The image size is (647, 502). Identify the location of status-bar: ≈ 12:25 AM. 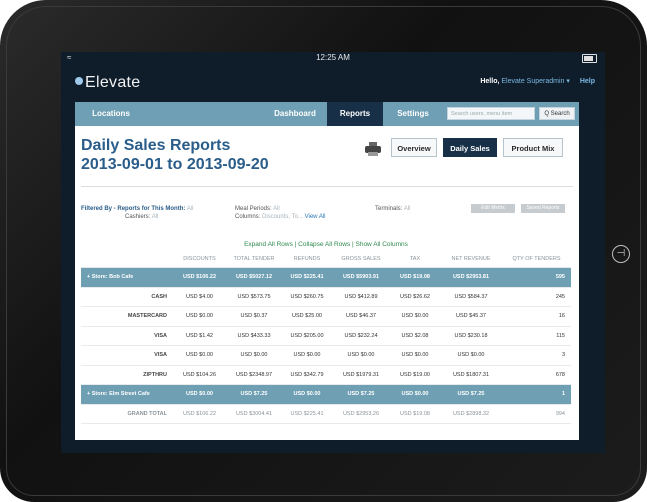
(333, 58).